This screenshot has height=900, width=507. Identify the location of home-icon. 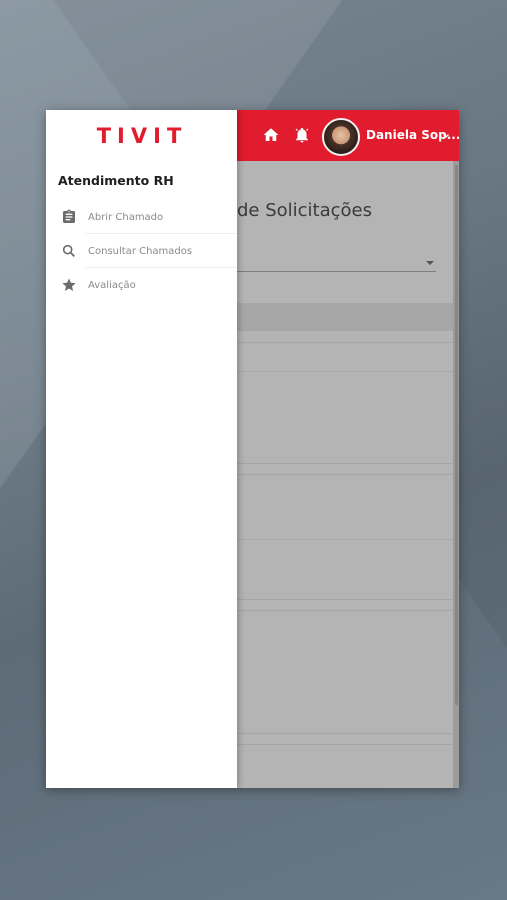
(271, 135).